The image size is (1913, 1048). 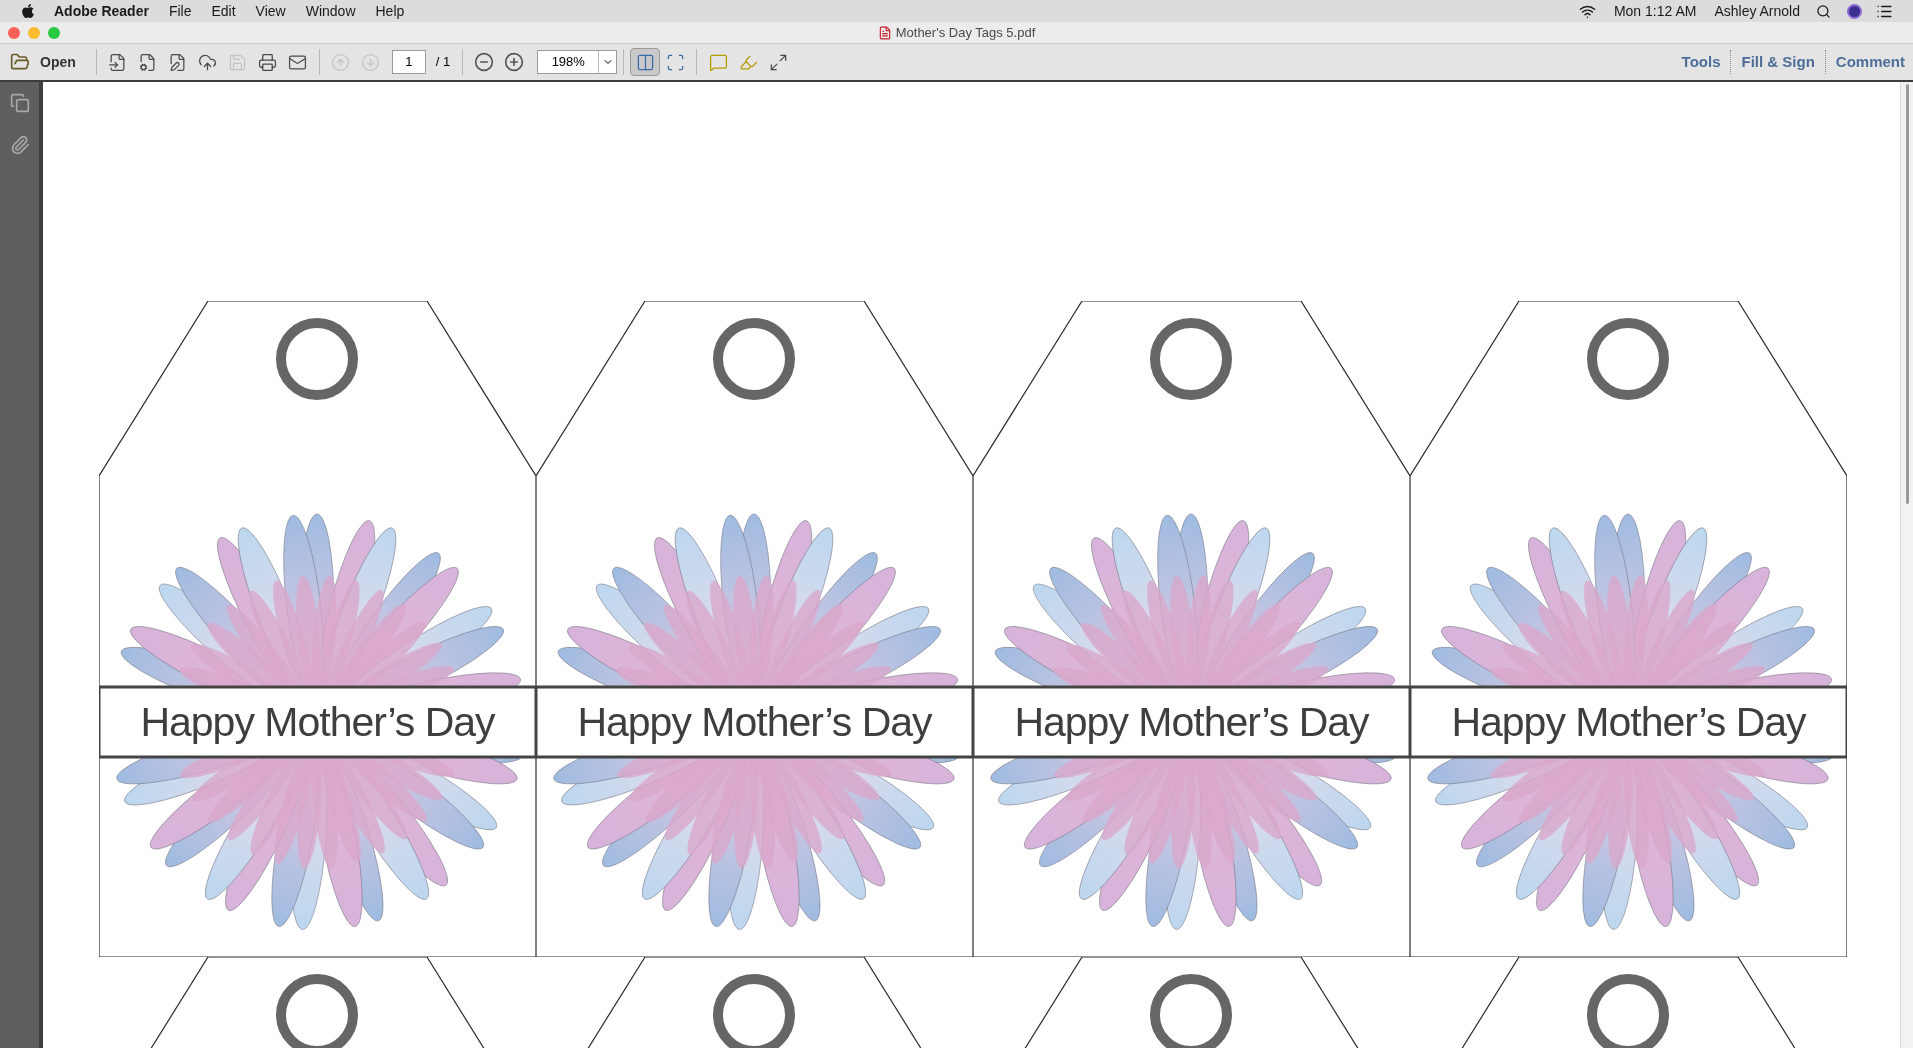 I want to click on fit-page-icon, so click(x=645, y=62).